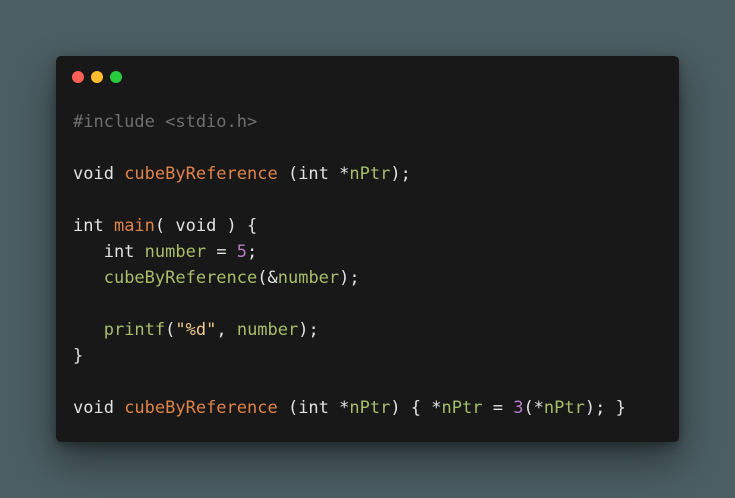 The width and height of the screenshot is (735, 498). Describe the element at coordinates (170, 330) in the screenshot. I see `code-token-plain: (` at that location.